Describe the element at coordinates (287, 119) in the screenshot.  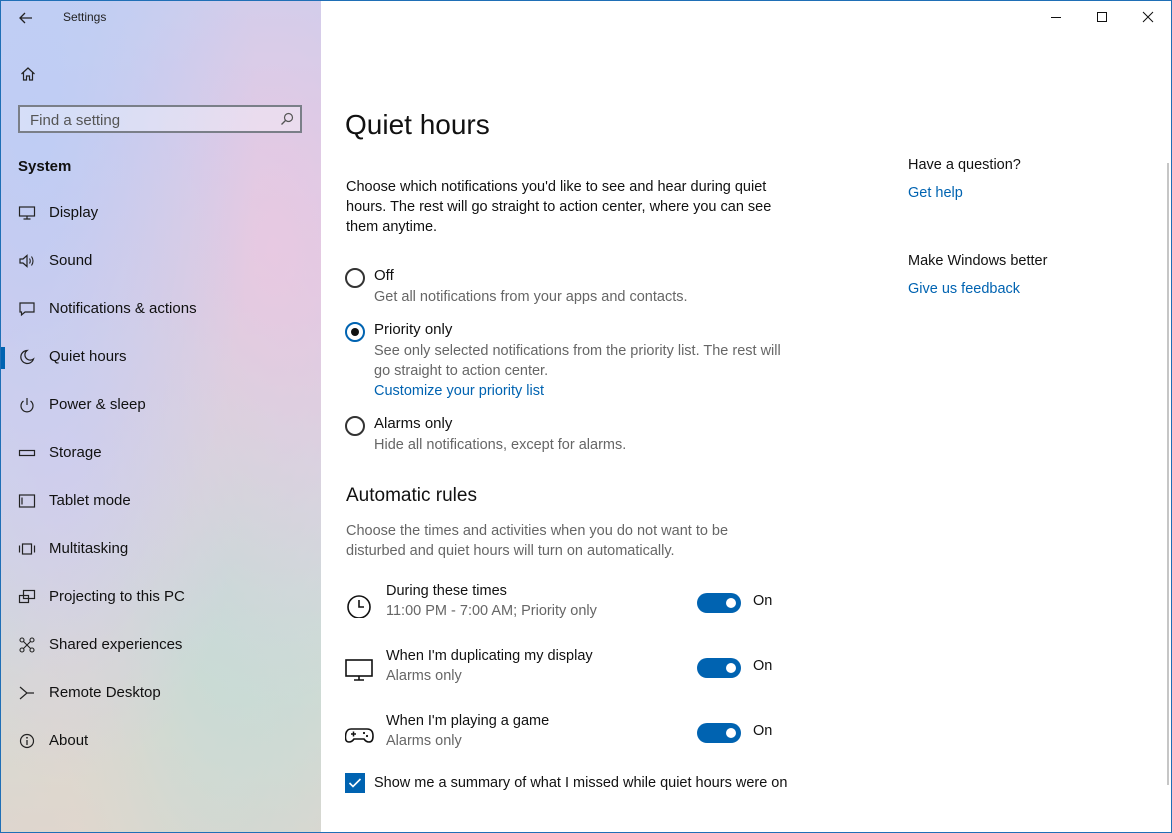
I see `search-icon` at that location.